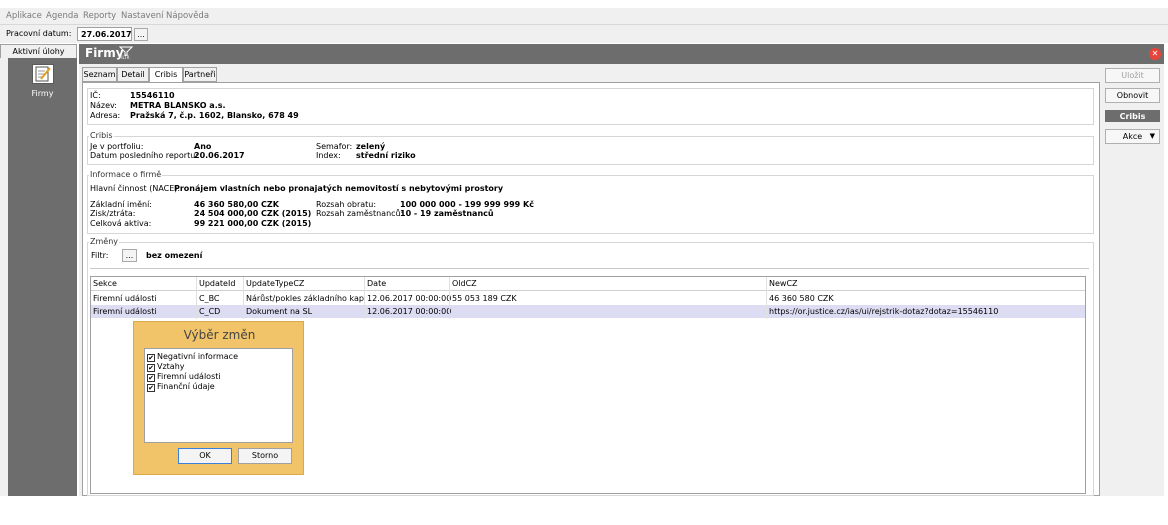 The width and height of the screenshot is (1168, 525). What do you see at coordinates (133, 74) in the screenshot?
I see `tab-detail: Detail` at bounding box center [133, 74].